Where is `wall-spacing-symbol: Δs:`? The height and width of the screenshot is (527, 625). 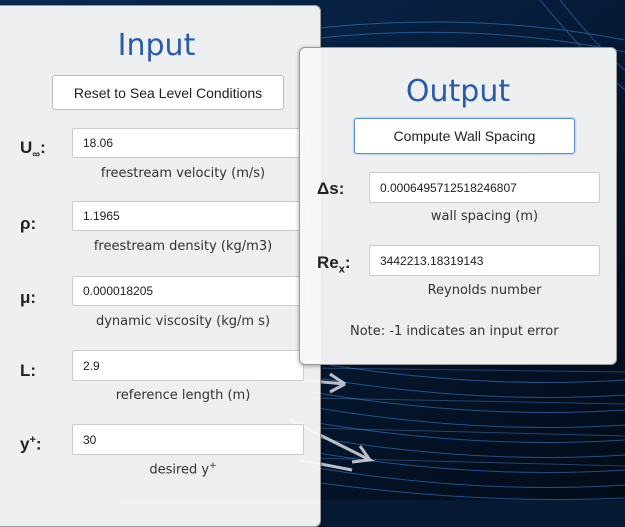 wall-spacing-symbol: Δs: is located at coordinates (331, 188).